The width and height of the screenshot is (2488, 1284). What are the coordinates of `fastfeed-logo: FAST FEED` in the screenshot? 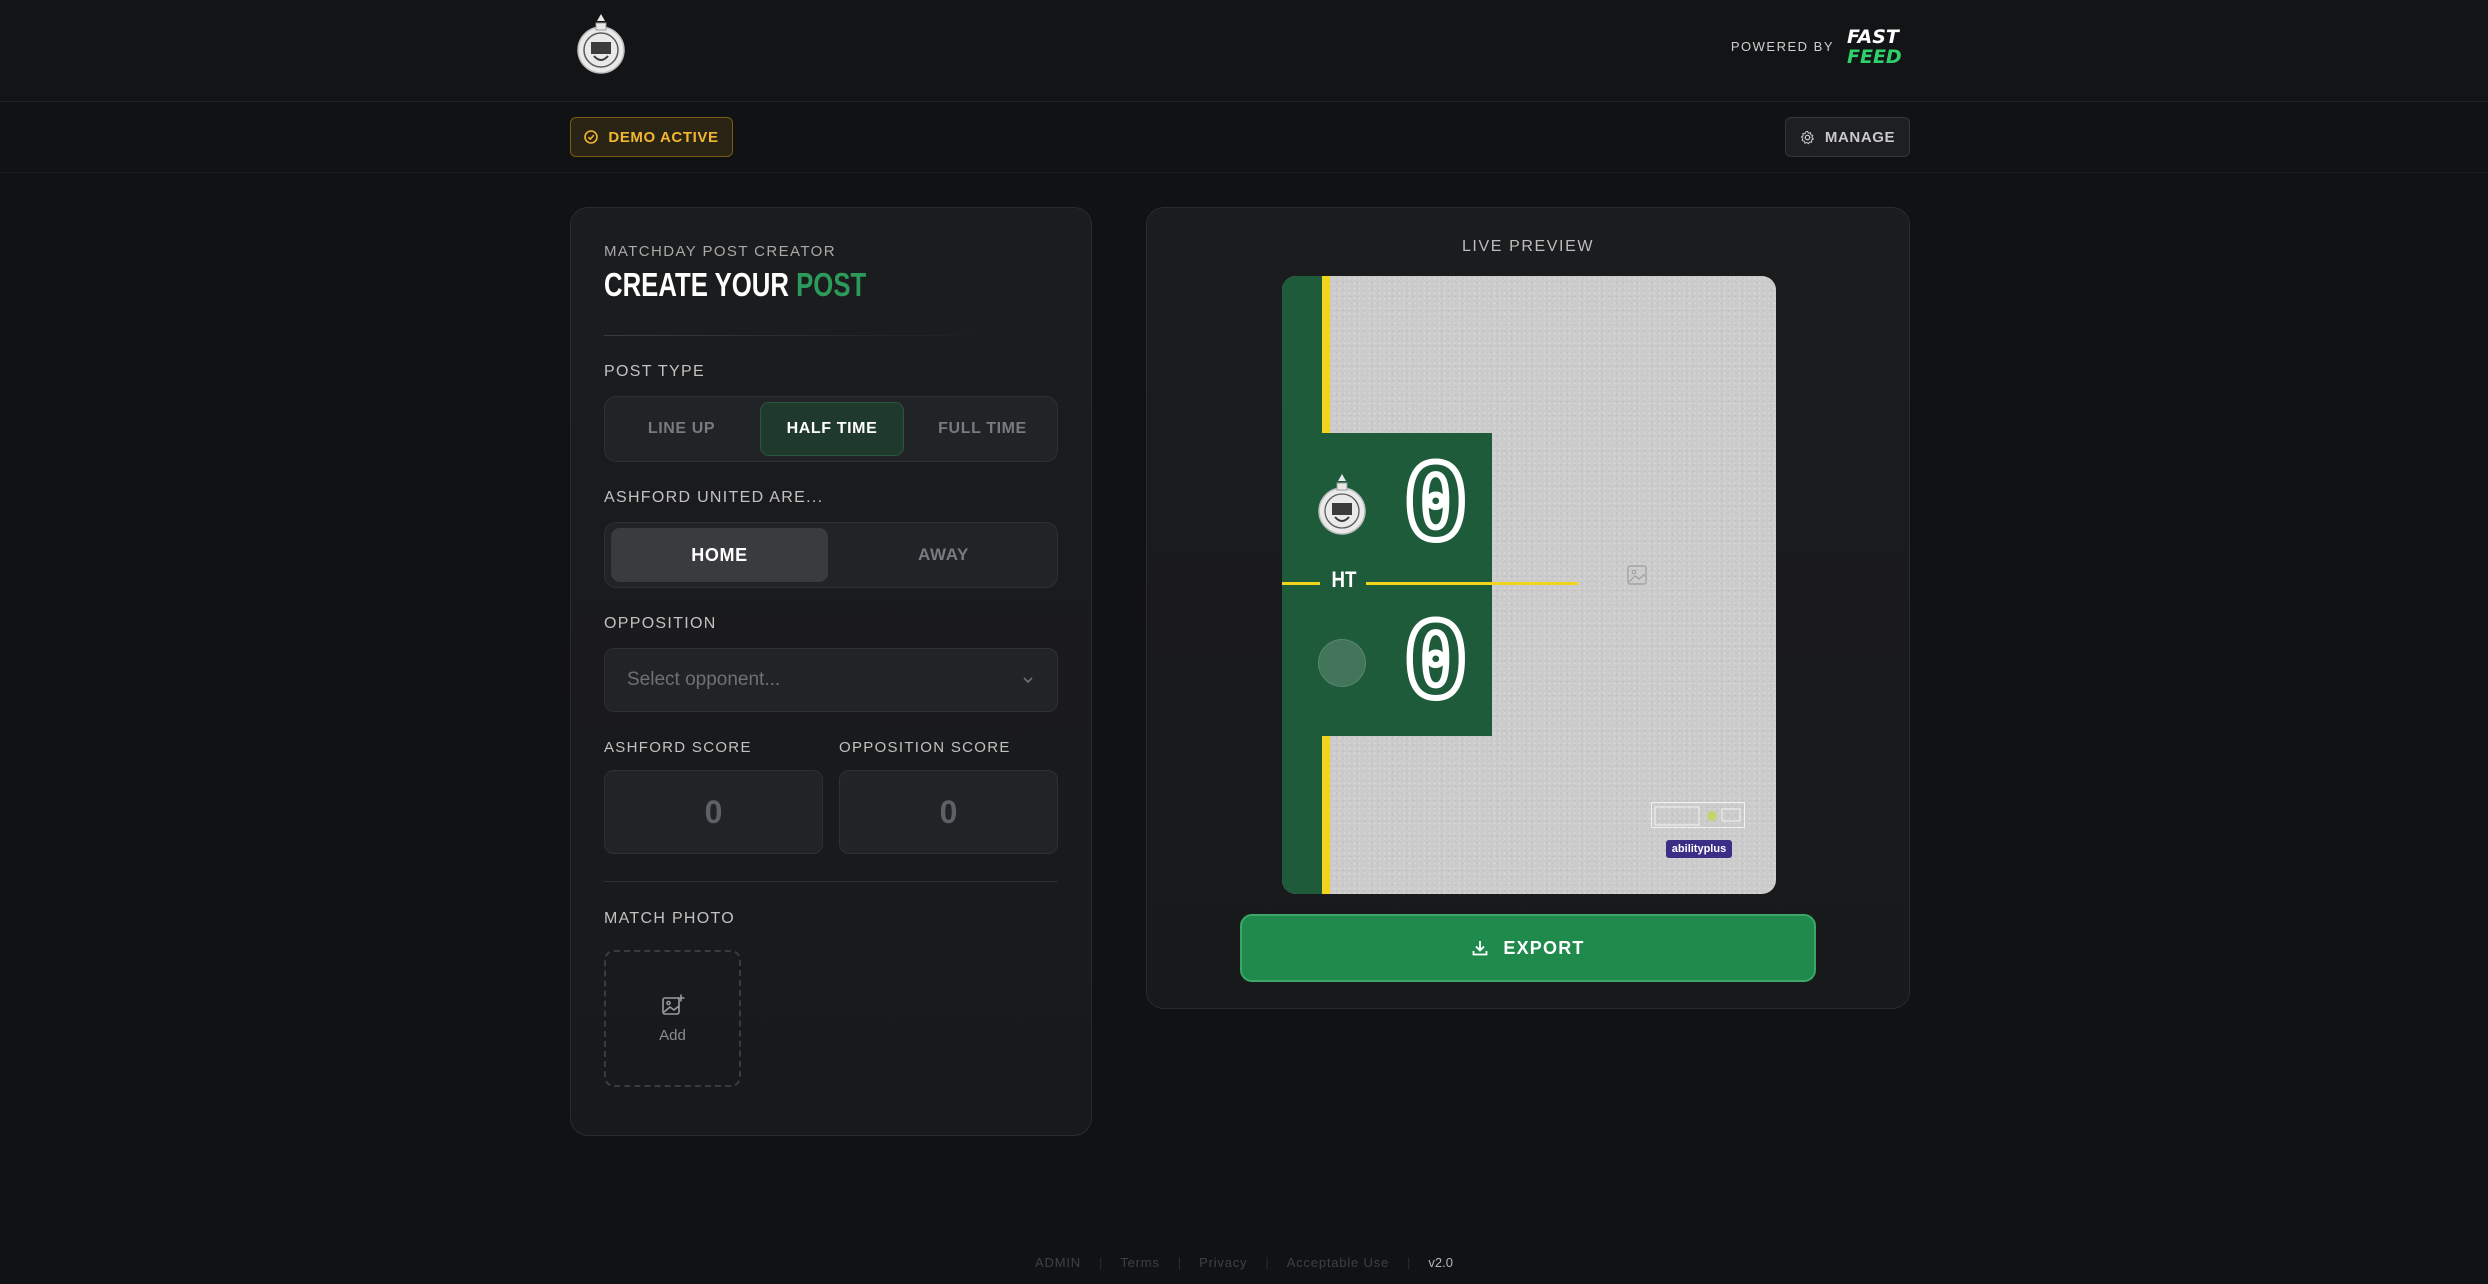 It's located at (1877, 46).